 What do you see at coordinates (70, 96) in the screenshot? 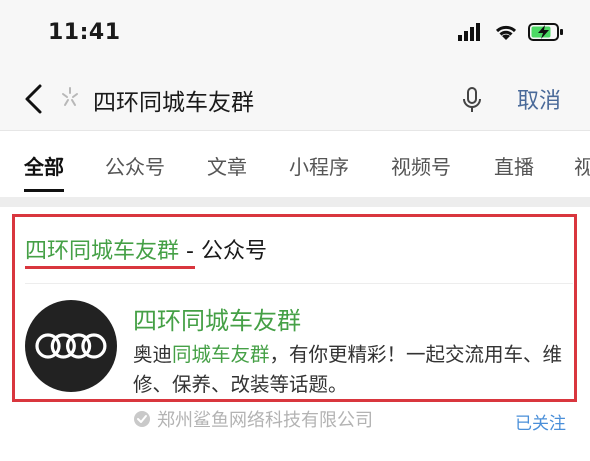
I see `sparkle-icon` at bounding box center [70, 96].